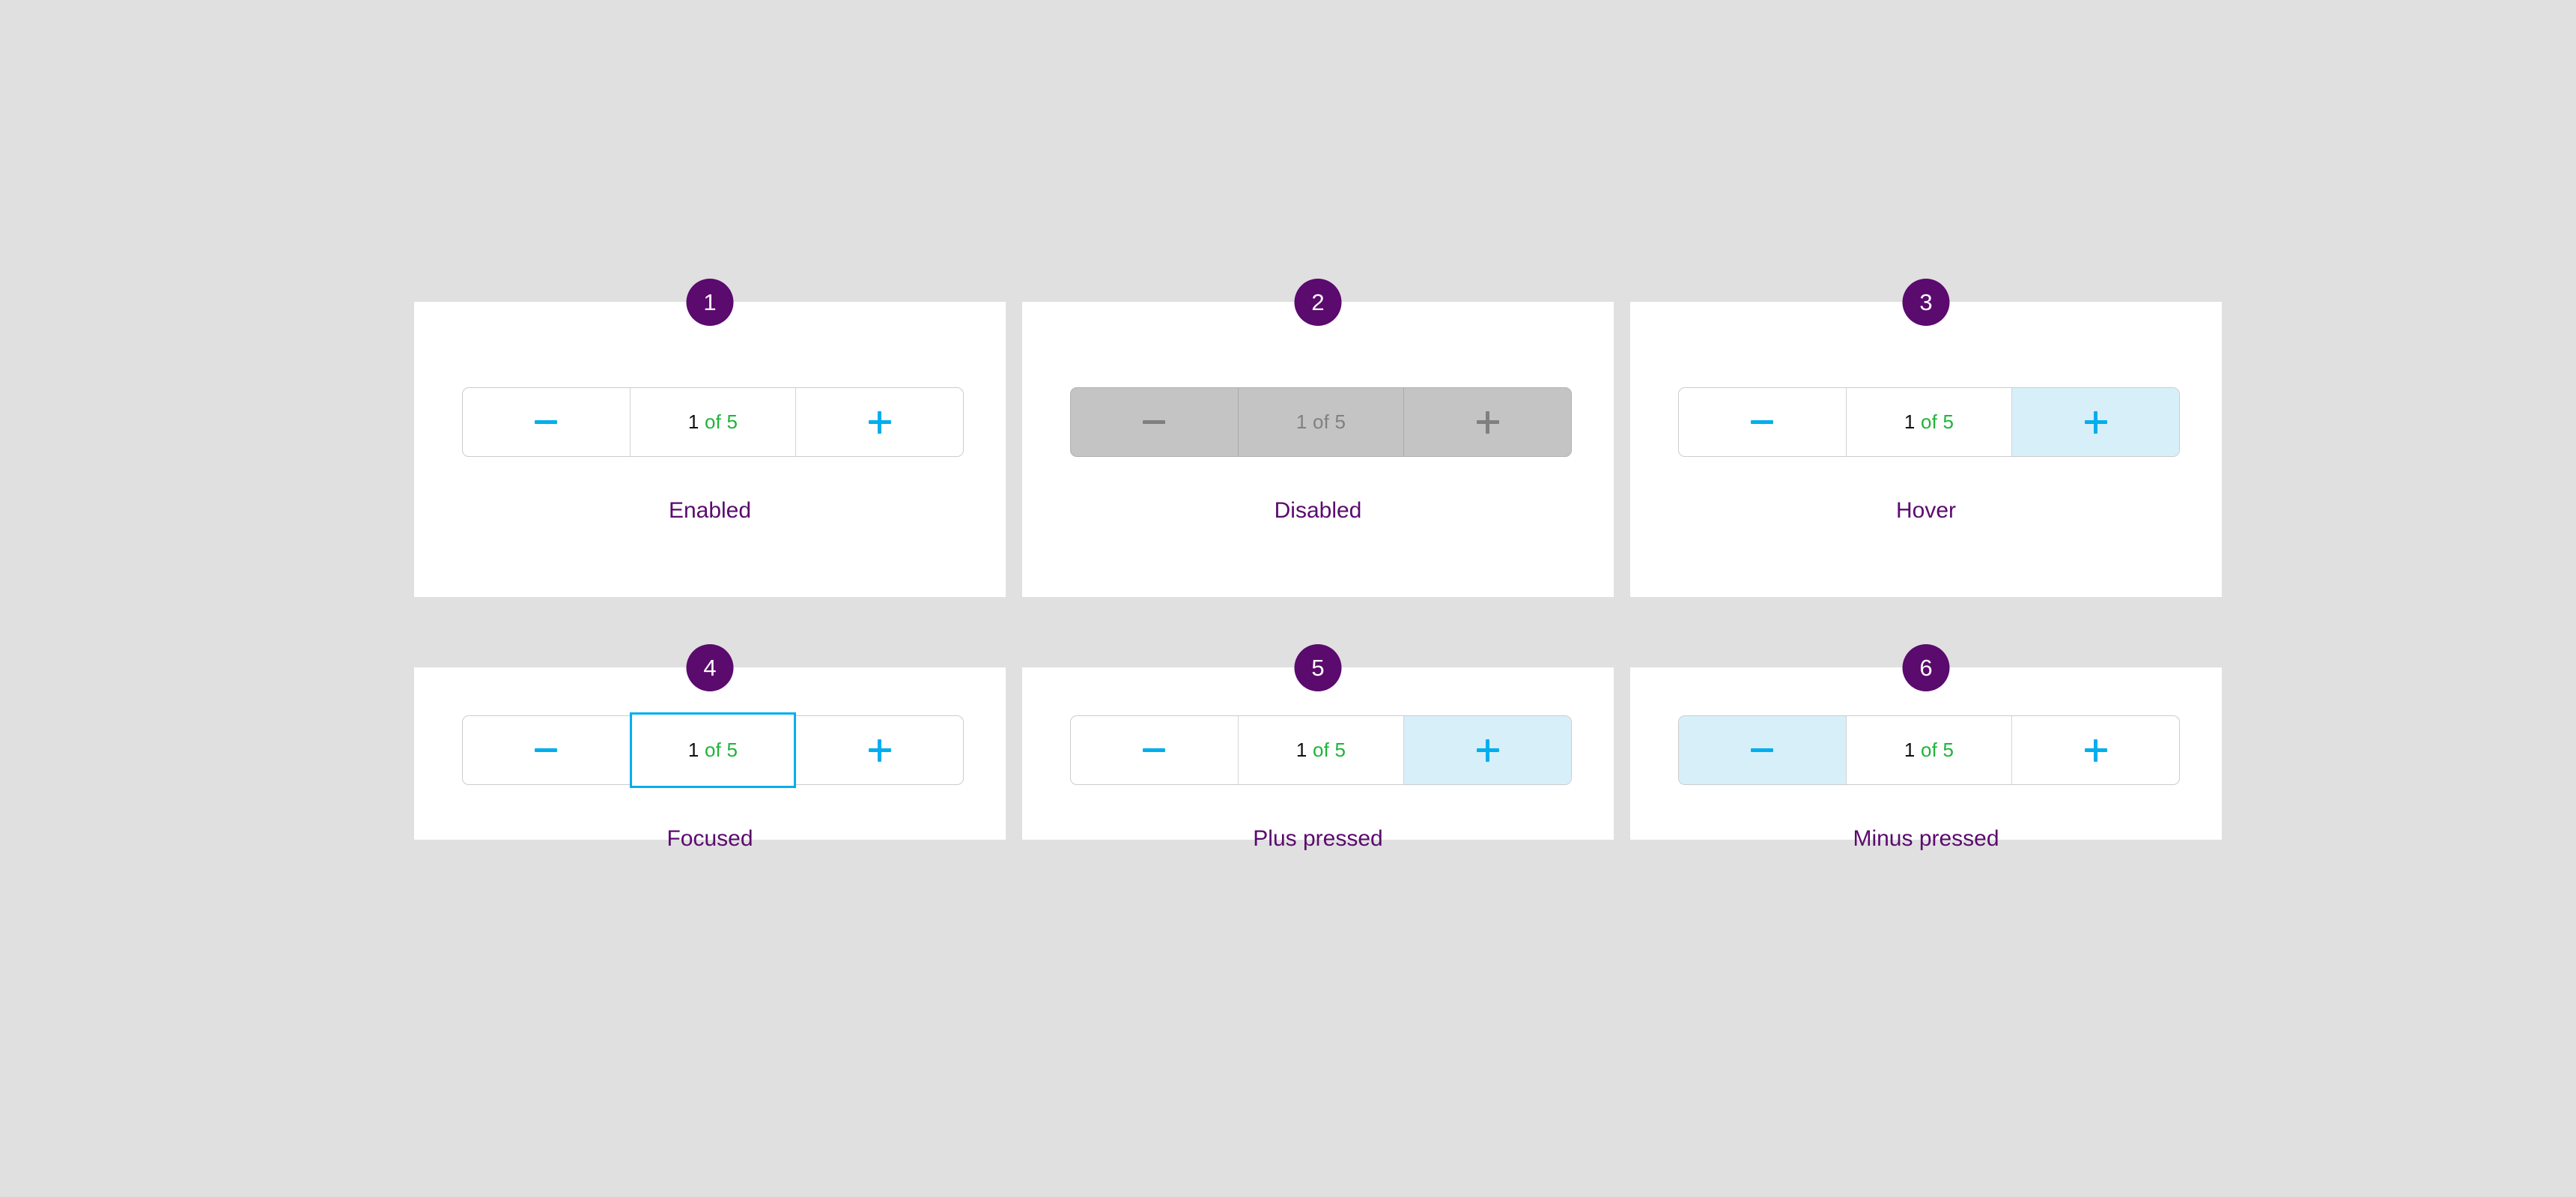 The image size is (2576, 1197). What do you see at coordinates (710, 511) in the screenshot?
I see `state-caption: Enabled` at bounding box center [710, 511].